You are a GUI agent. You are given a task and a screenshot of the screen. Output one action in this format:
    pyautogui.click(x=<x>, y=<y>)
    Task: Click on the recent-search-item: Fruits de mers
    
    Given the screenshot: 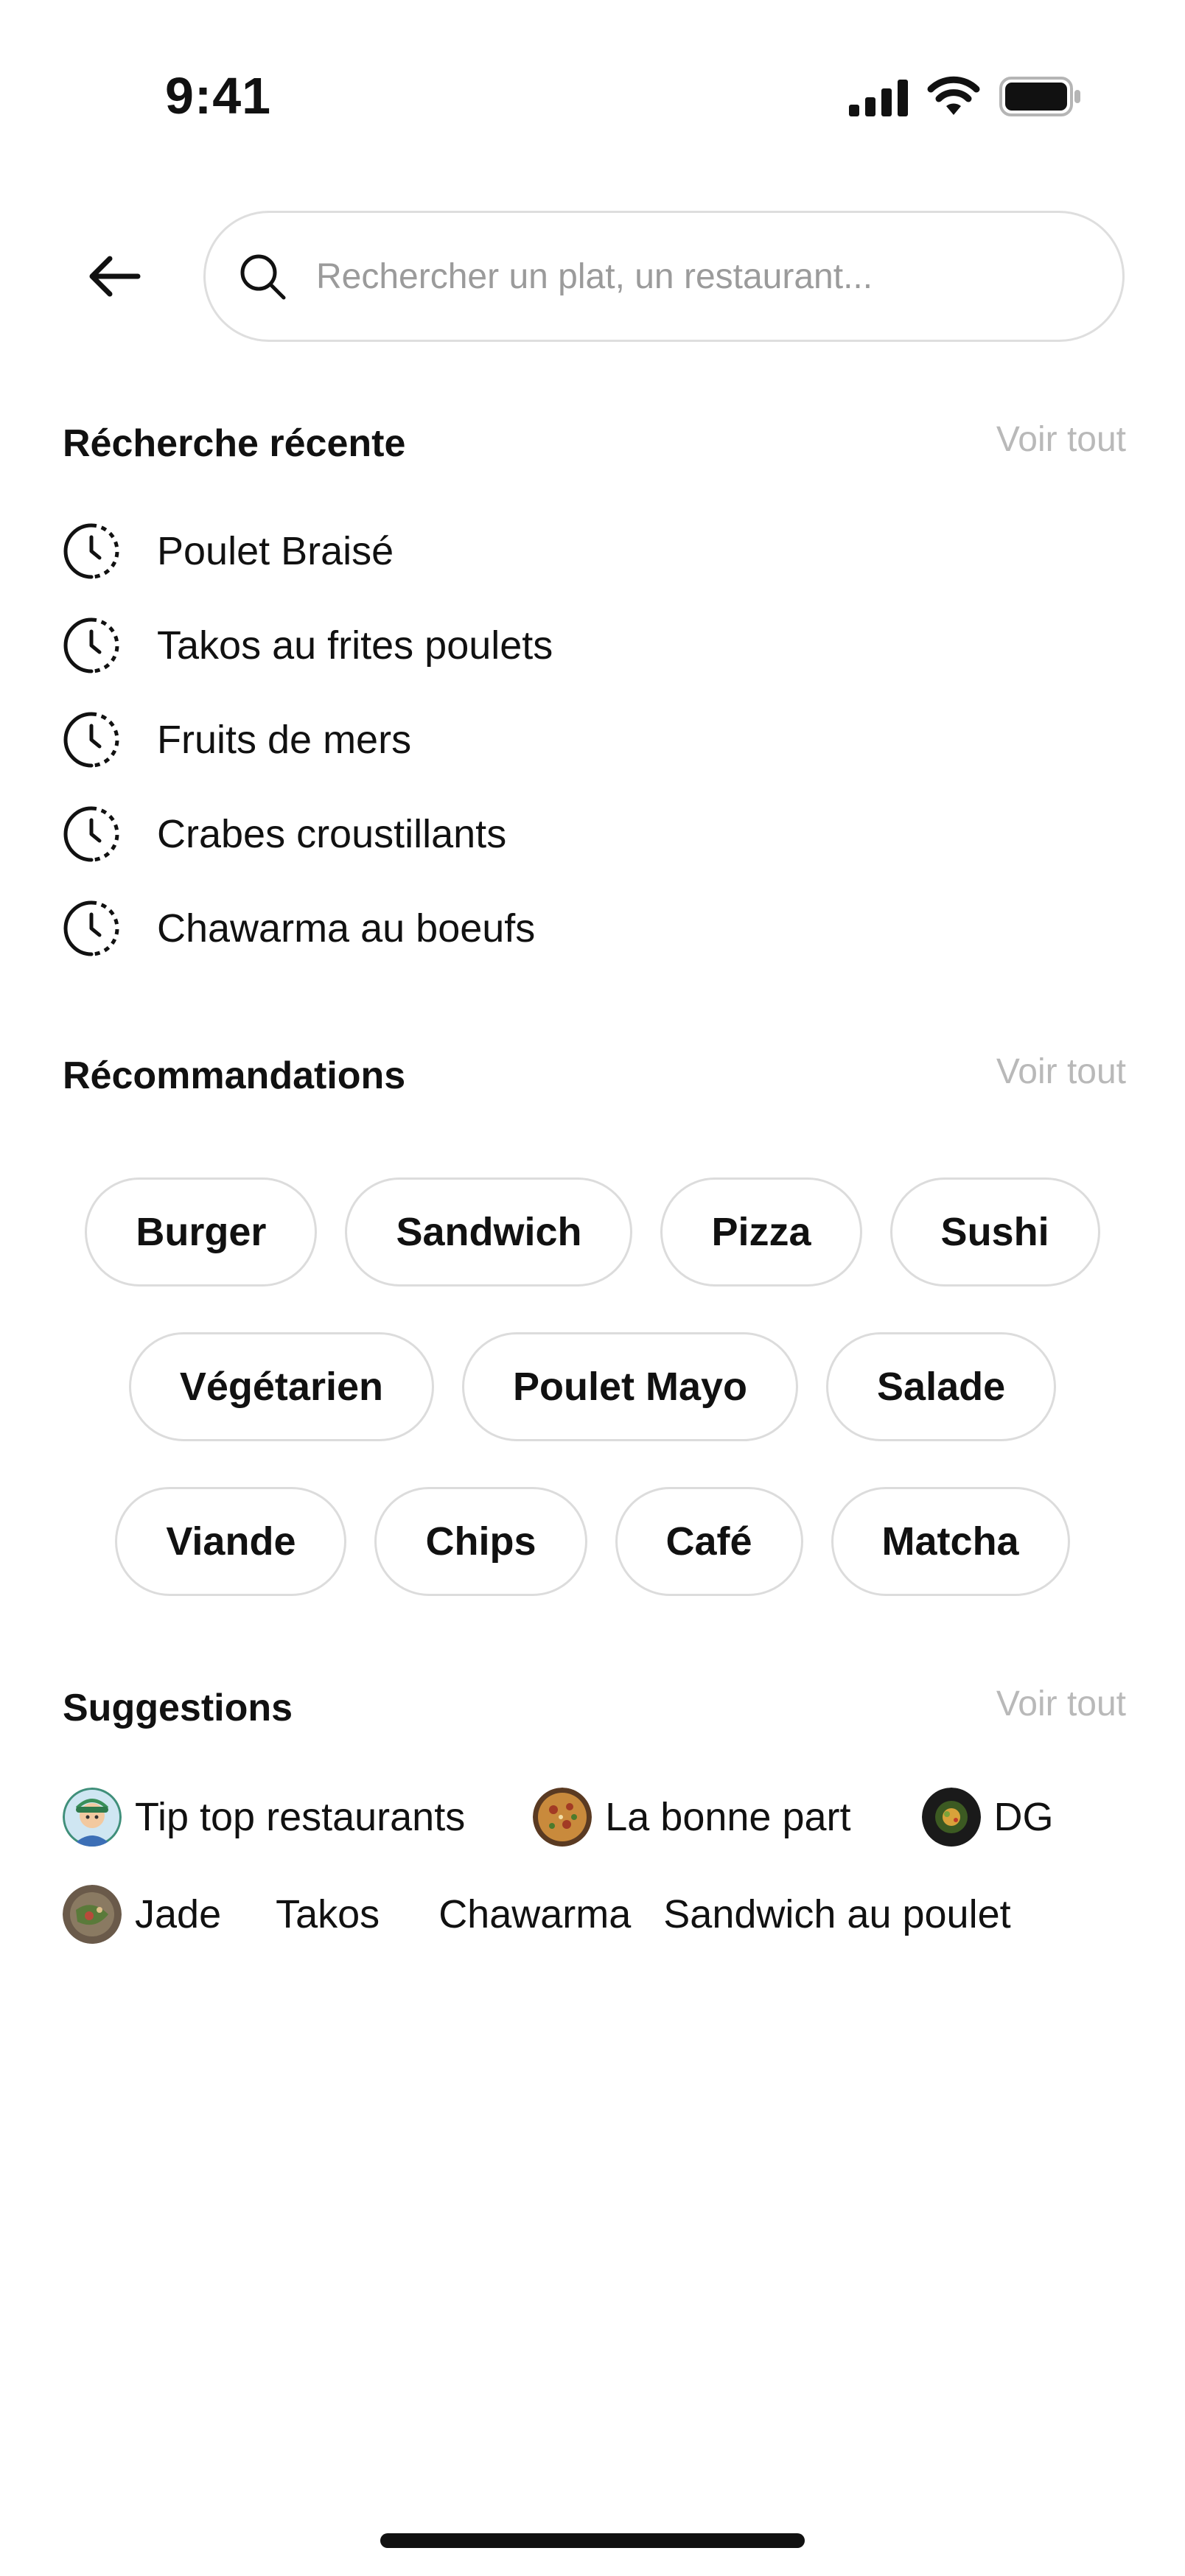 What is the action you would take?
    pyautogui.click(x=578, y=740)
    